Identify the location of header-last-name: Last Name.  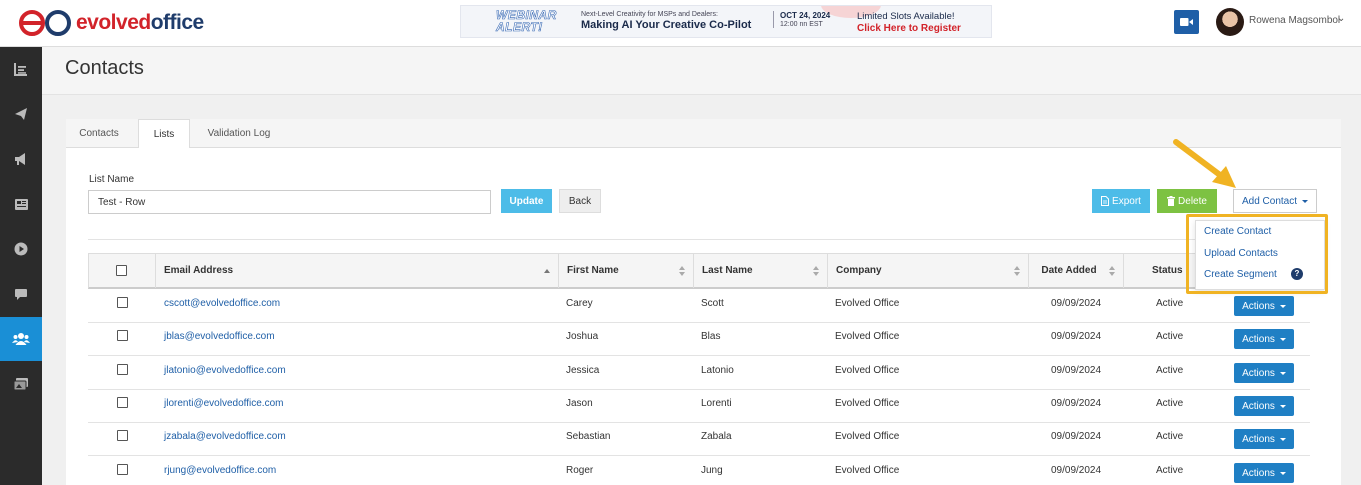
(761, 271).